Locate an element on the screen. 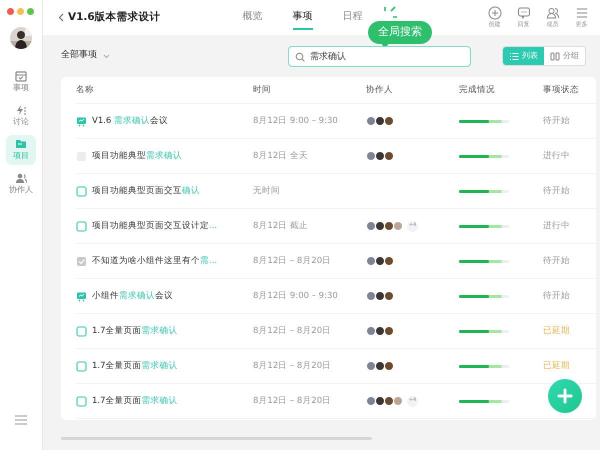  sidebar-item: 协作人 is located at coordinates (21, 184).